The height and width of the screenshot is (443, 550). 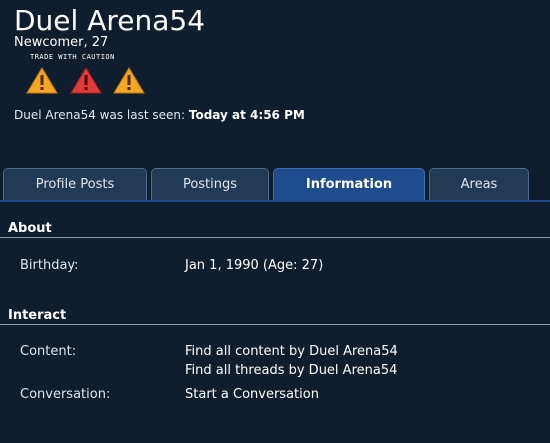 What do you see at coordinates (291, 351) in the screenshot?
I see `find-all-content-link: Find all content by Duel Arena54` at bounding box center [291, 351].